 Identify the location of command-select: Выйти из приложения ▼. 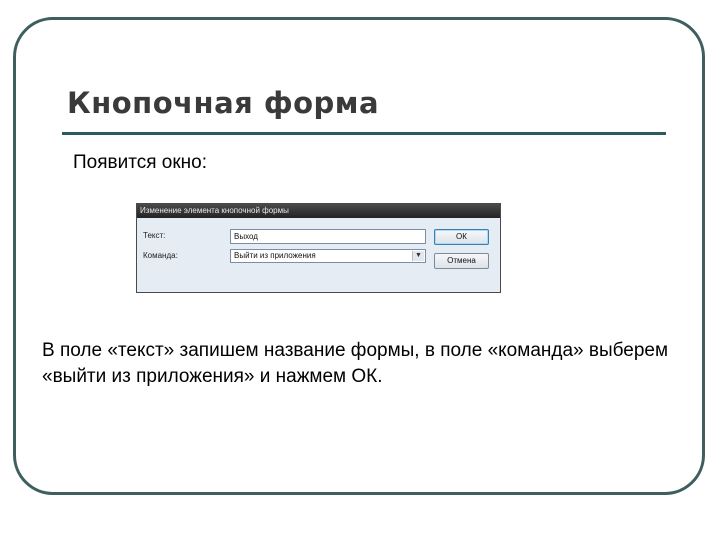
(328, 256).